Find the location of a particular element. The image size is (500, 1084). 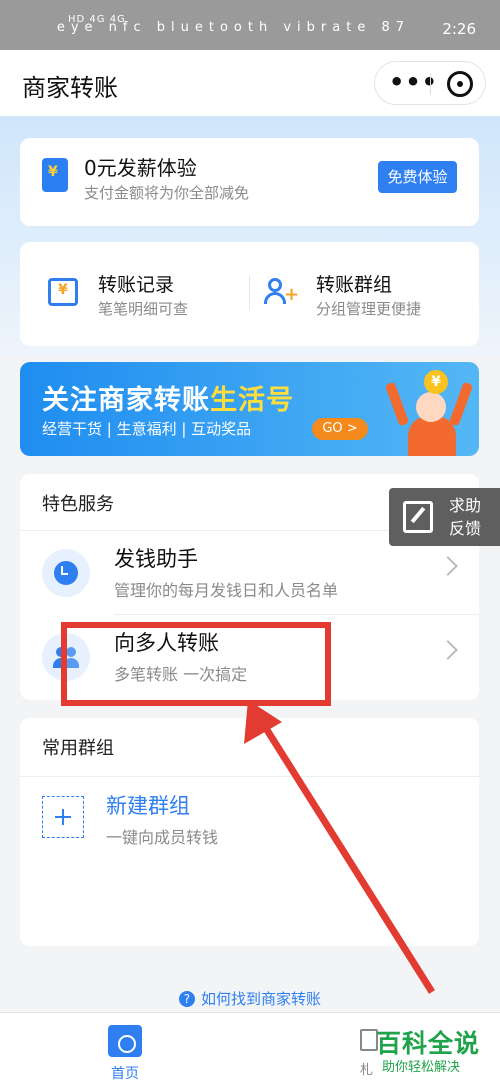

watermark-subtitle: 助你轻松解决 is located at coordinates (421, 1067).